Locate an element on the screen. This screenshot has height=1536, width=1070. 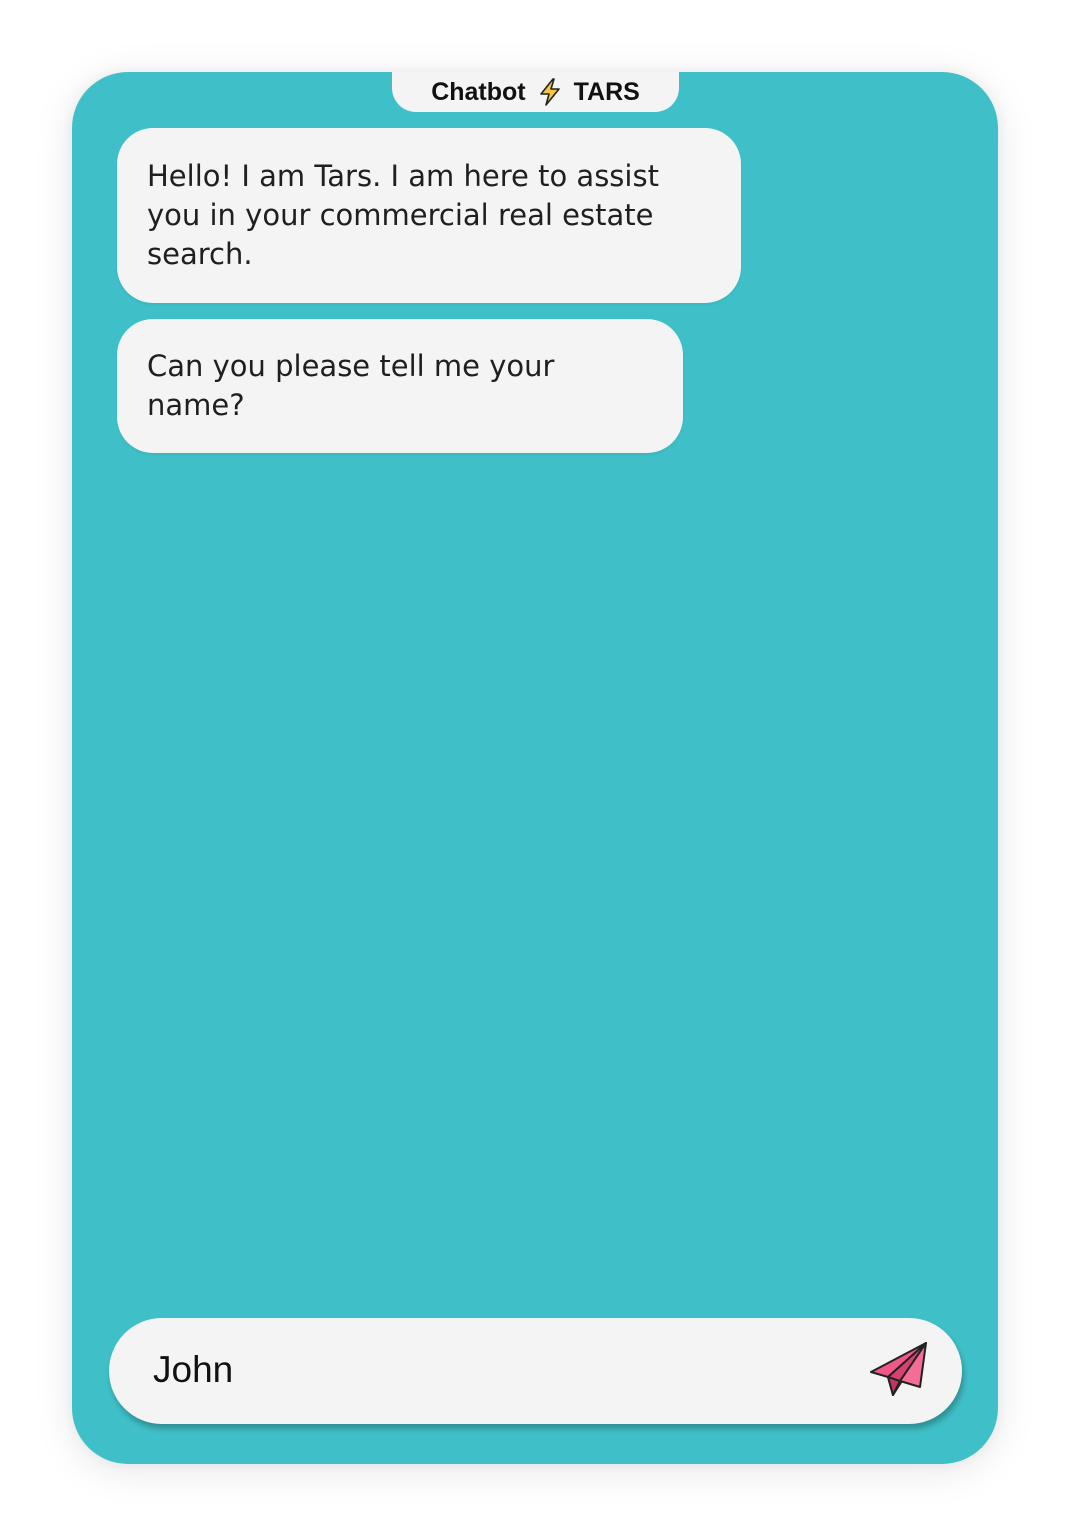
message-composer is located at coordinates (535, 1371).